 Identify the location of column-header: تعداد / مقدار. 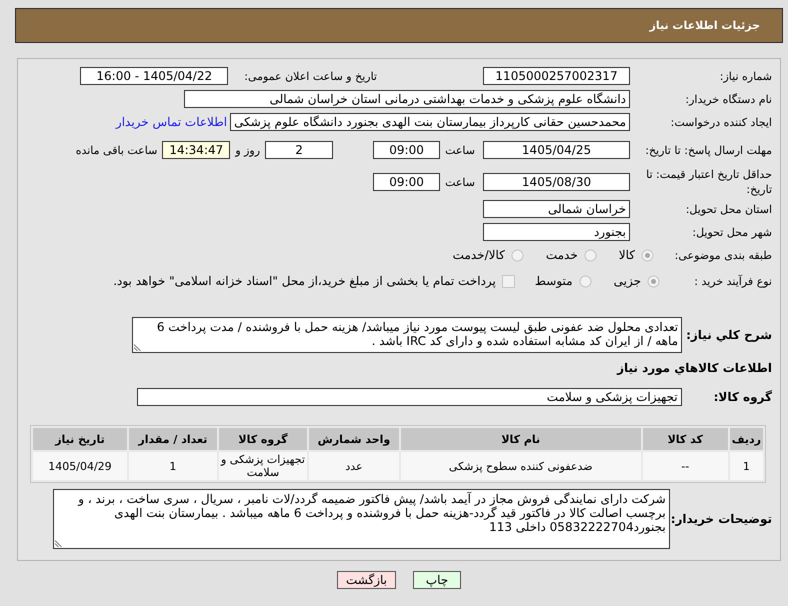
(172, 439).